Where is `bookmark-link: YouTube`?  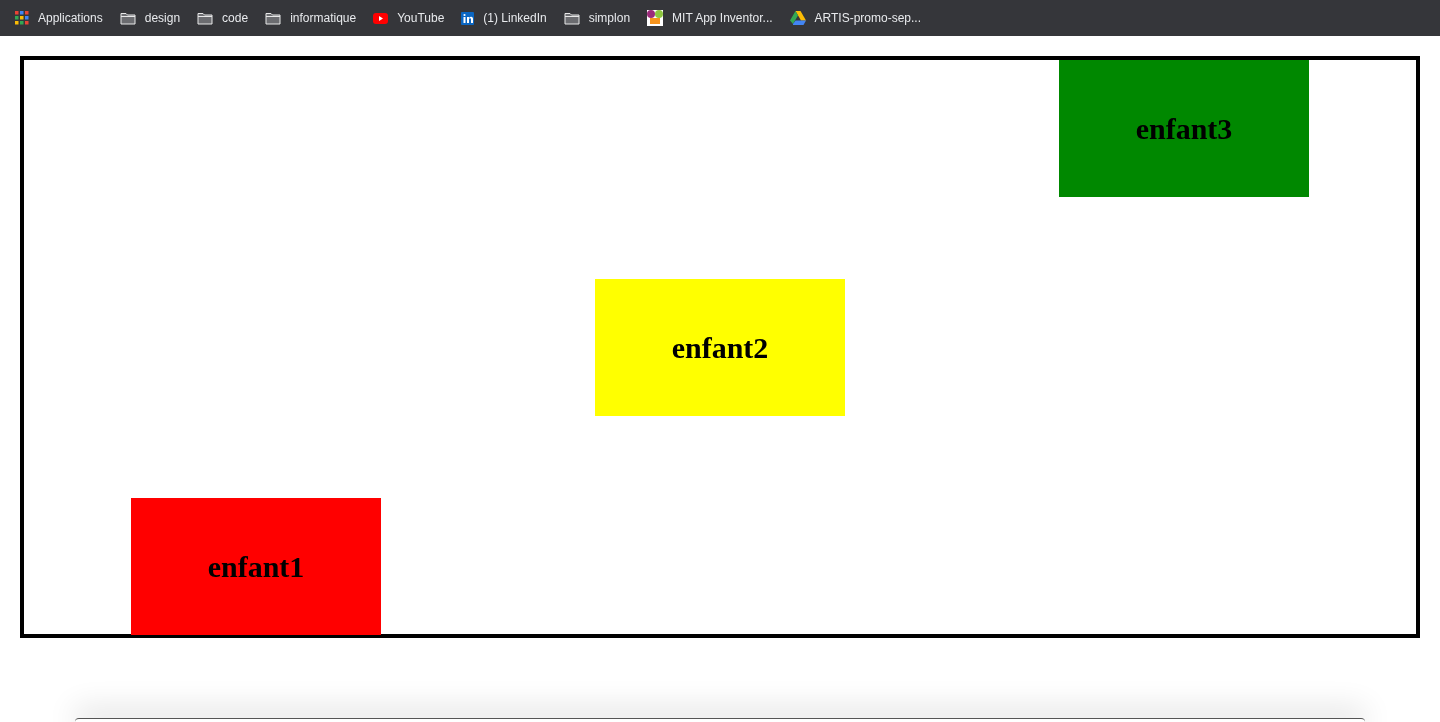
bookmark-link: YouTube is located at coordinates (409, 18).